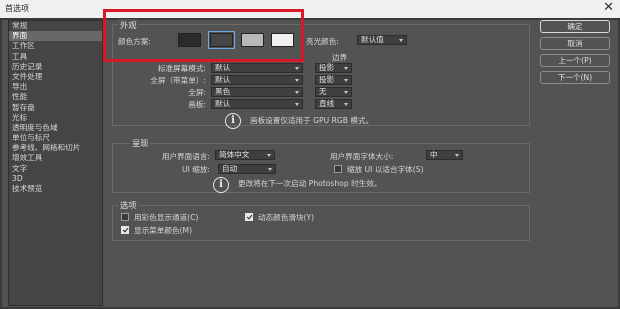 This screenshot has width=620, height=309. Describe the element at coordinates (55, 57) in the screenshot. I see `sidebar-item-tools: 工具` at that location.